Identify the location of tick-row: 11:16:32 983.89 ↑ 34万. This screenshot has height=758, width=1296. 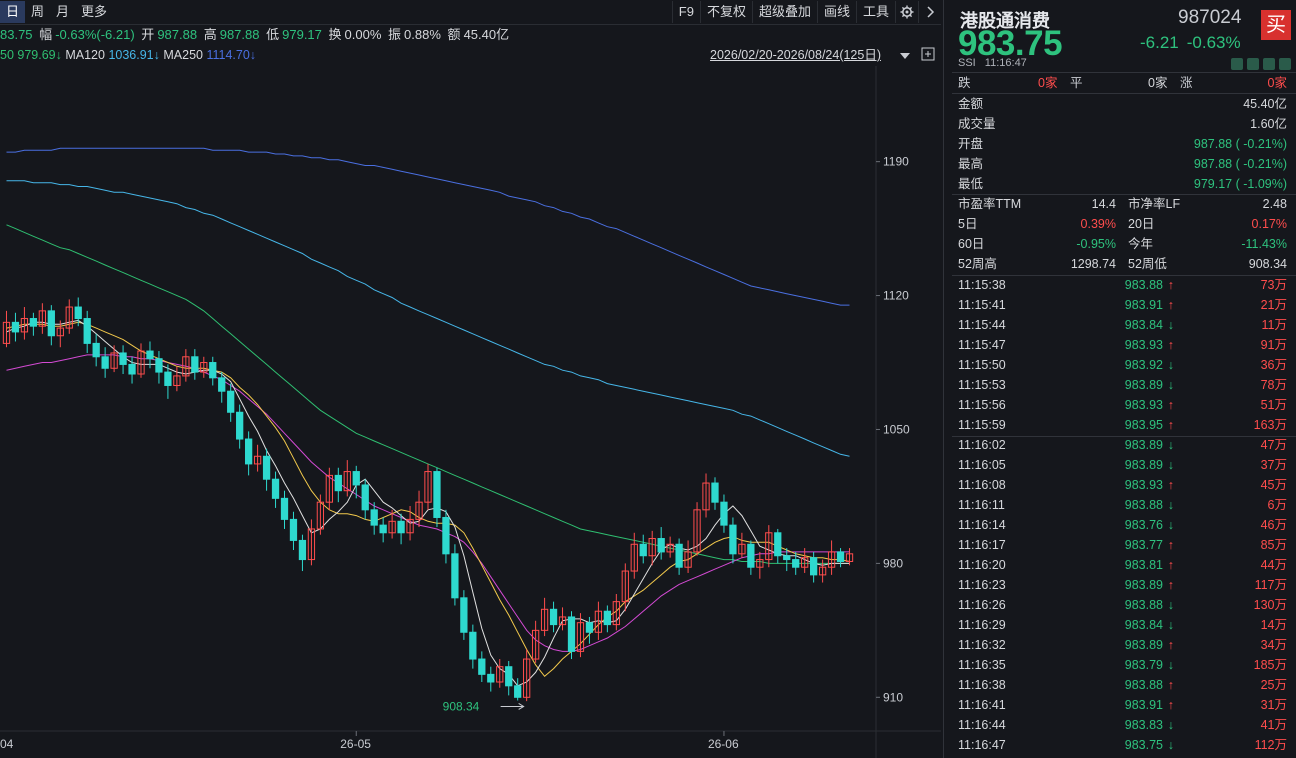
(1124, 645).